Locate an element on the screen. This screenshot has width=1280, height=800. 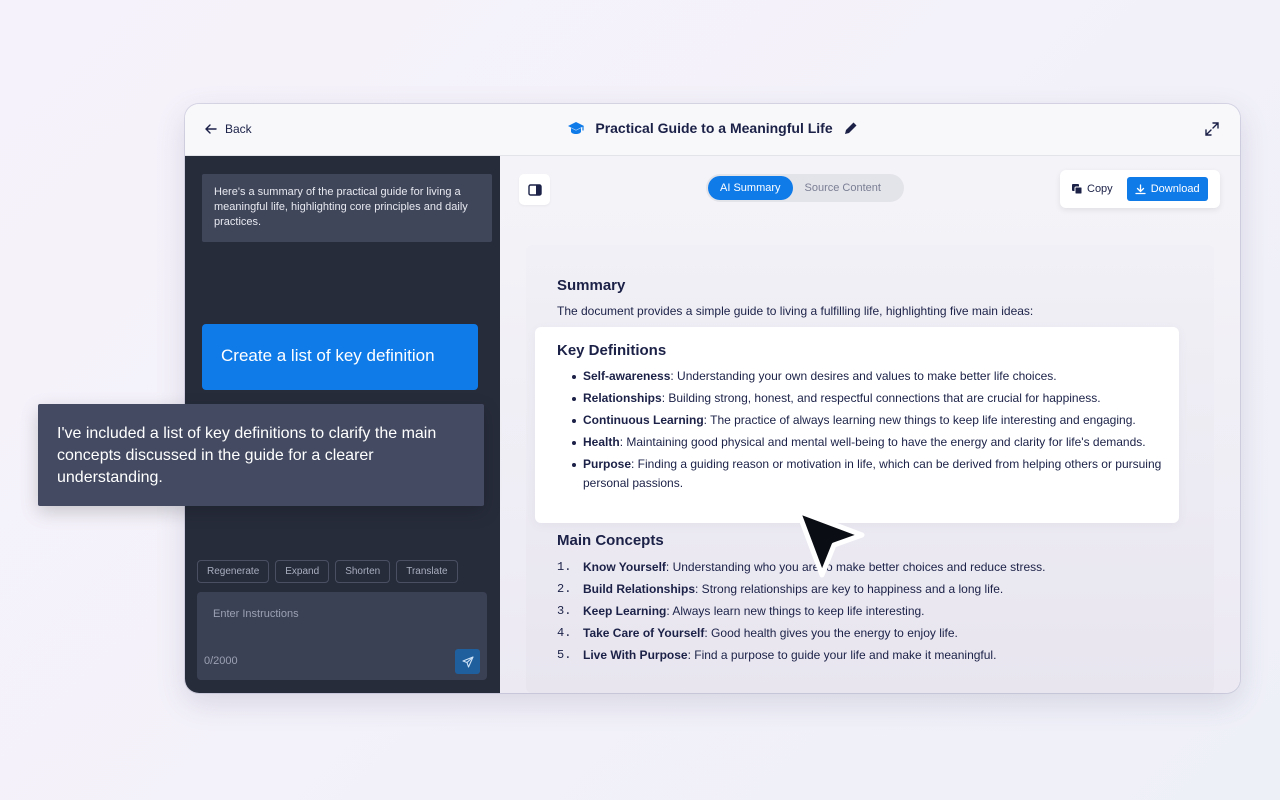
panel-toggle-button is located at coordinates (534, 189).